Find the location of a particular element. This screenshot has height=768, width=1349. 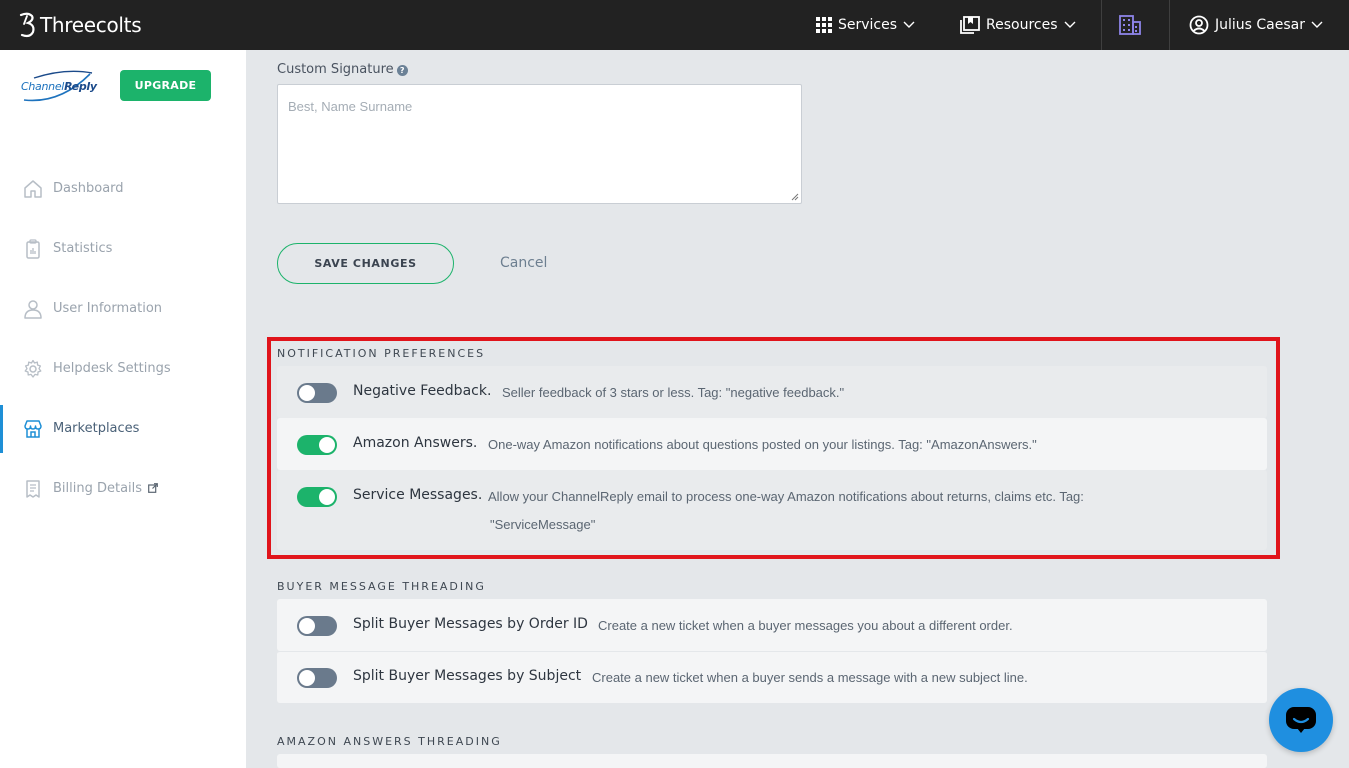

organization-button is located at coordinates (1130, 25).